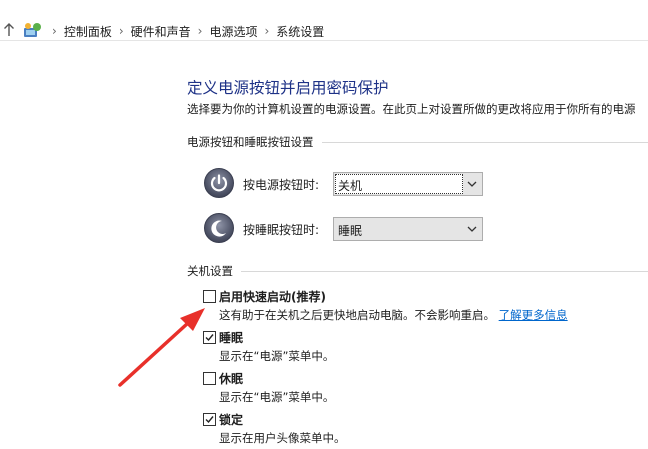 The image size is (648, 449). I want to click on lock-checkbox, so click(209, 419).